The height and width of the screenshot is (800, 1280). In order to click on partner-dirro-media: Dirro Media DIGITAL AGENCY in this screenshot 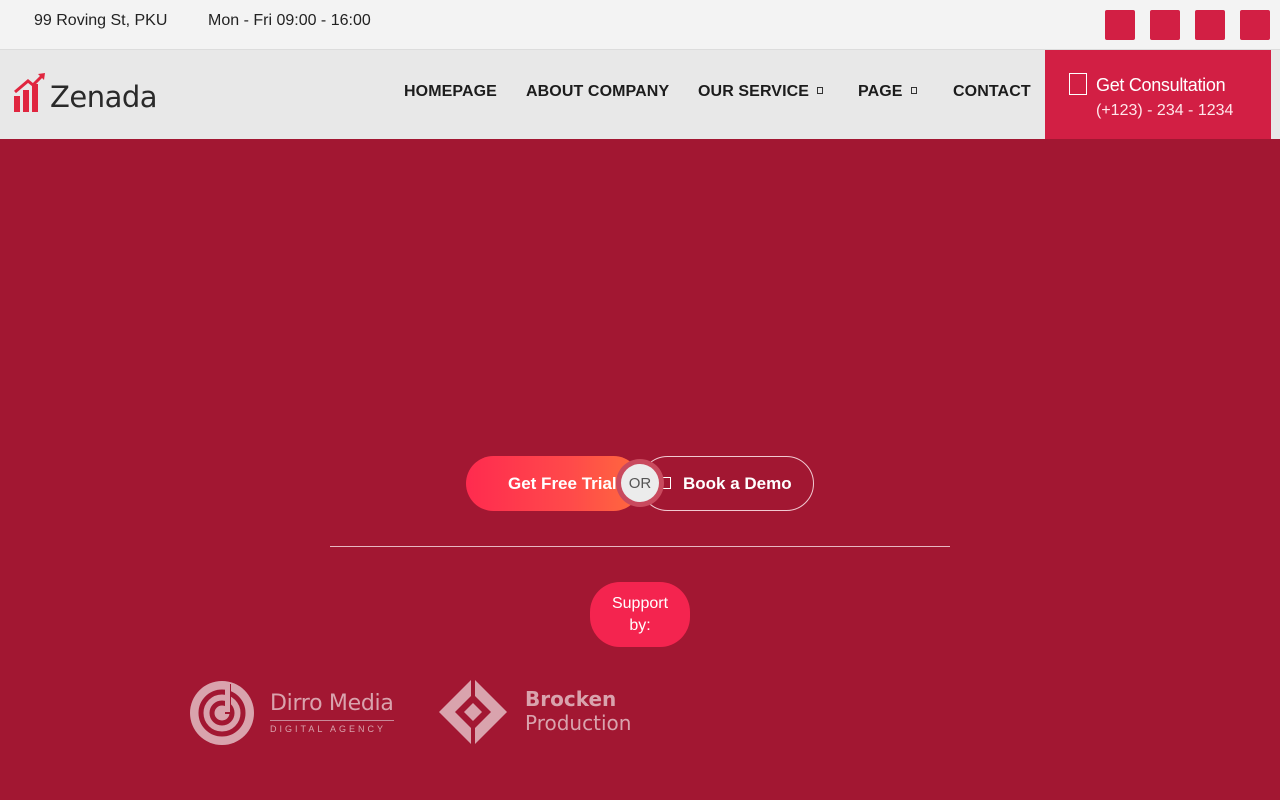, I will do `click(291, 713)`.